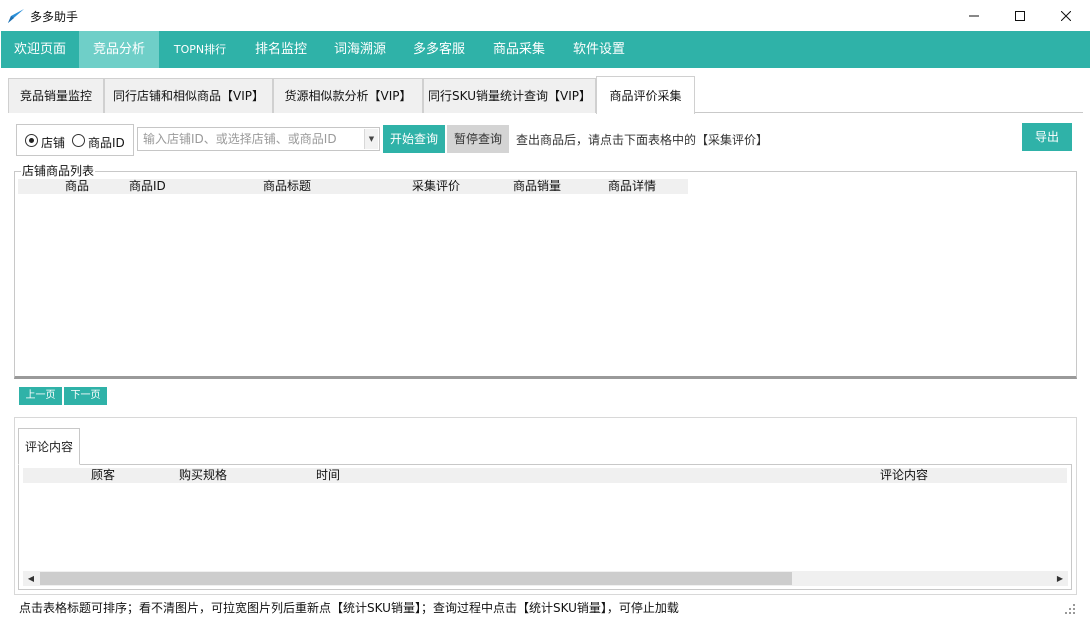 Image resolution: width=1091 pixels, height=632 pixels. Describe the element at coordinates (78, 140) in the screenshot. I see `mode-product-radio` at that location.